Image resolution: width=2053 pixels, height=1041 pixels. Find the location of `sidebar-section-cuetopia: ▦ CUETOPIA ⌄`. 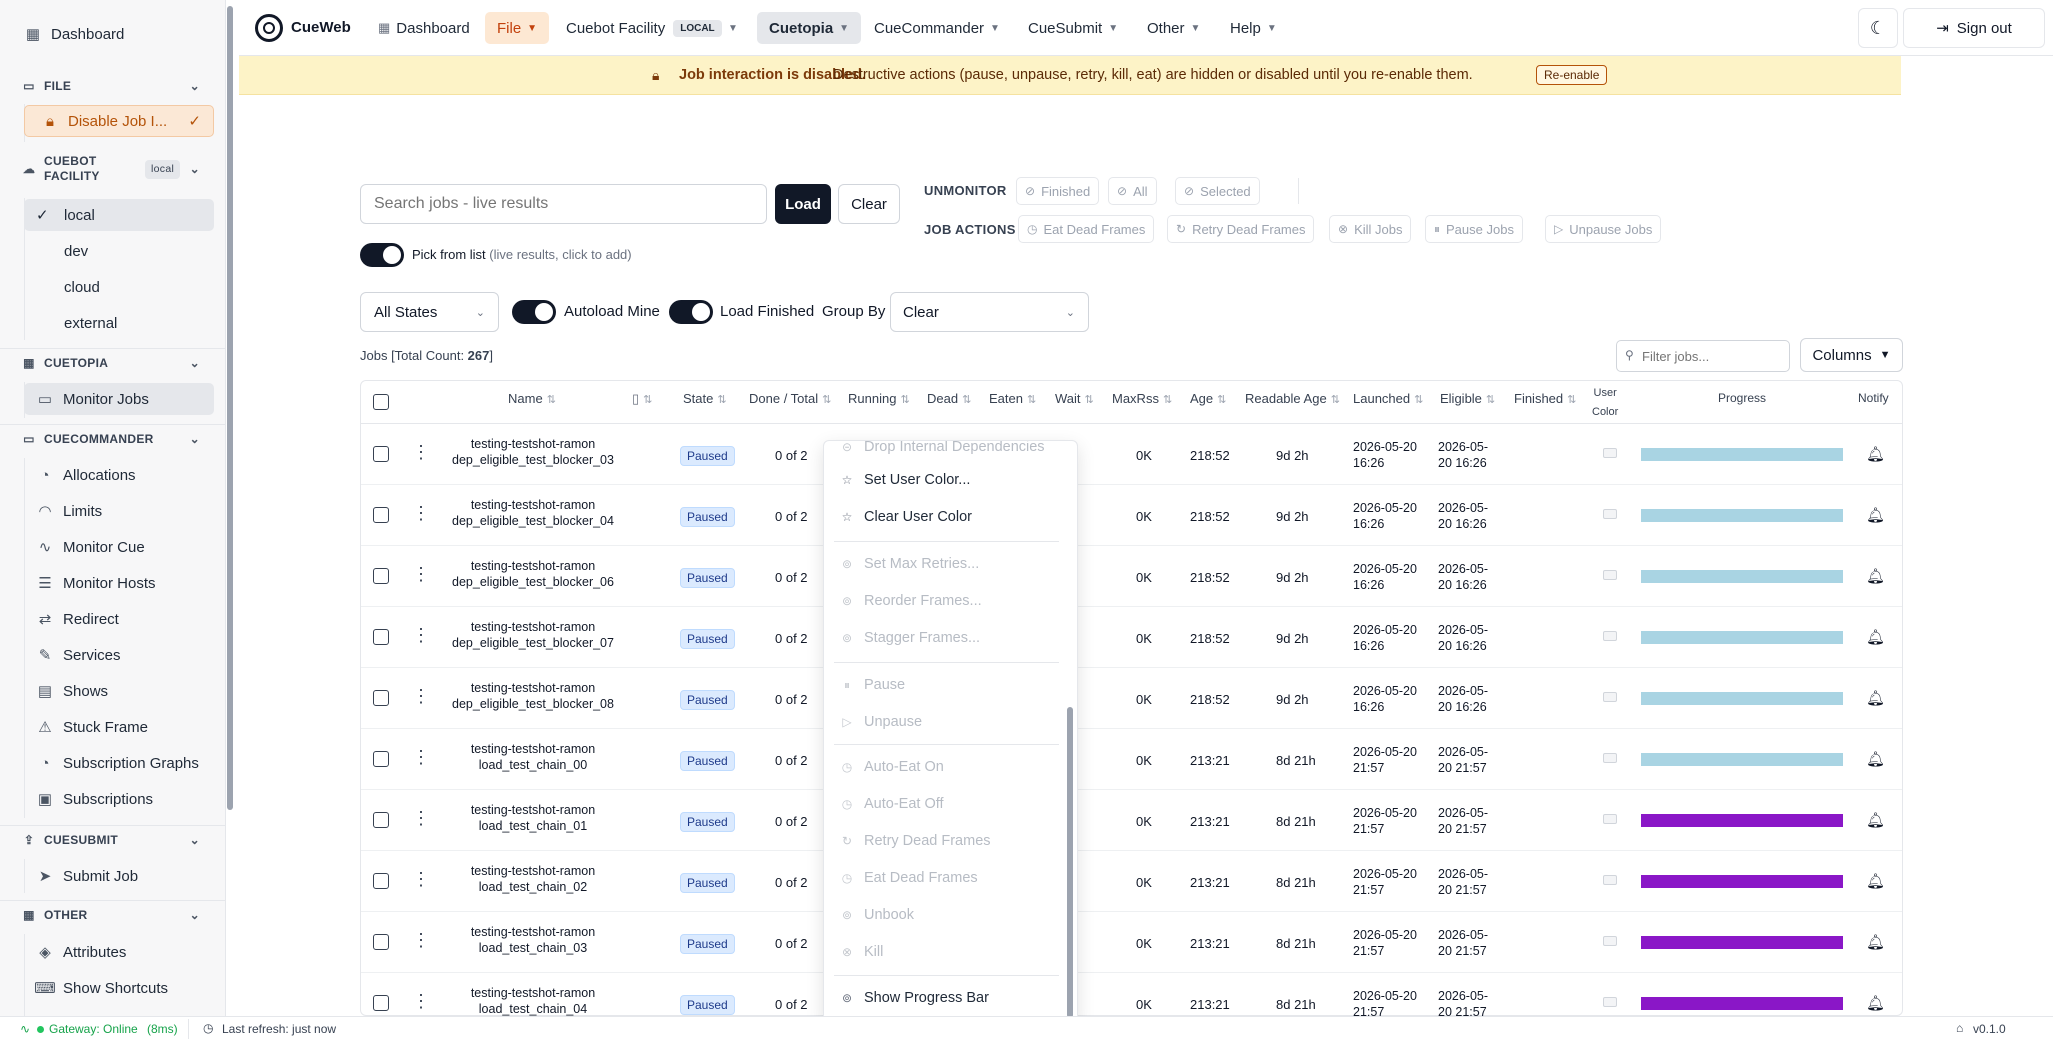

sidebar-section-cuetopia: ▦ CUETOPIA ⌄ is located at coordinates (115, 363).